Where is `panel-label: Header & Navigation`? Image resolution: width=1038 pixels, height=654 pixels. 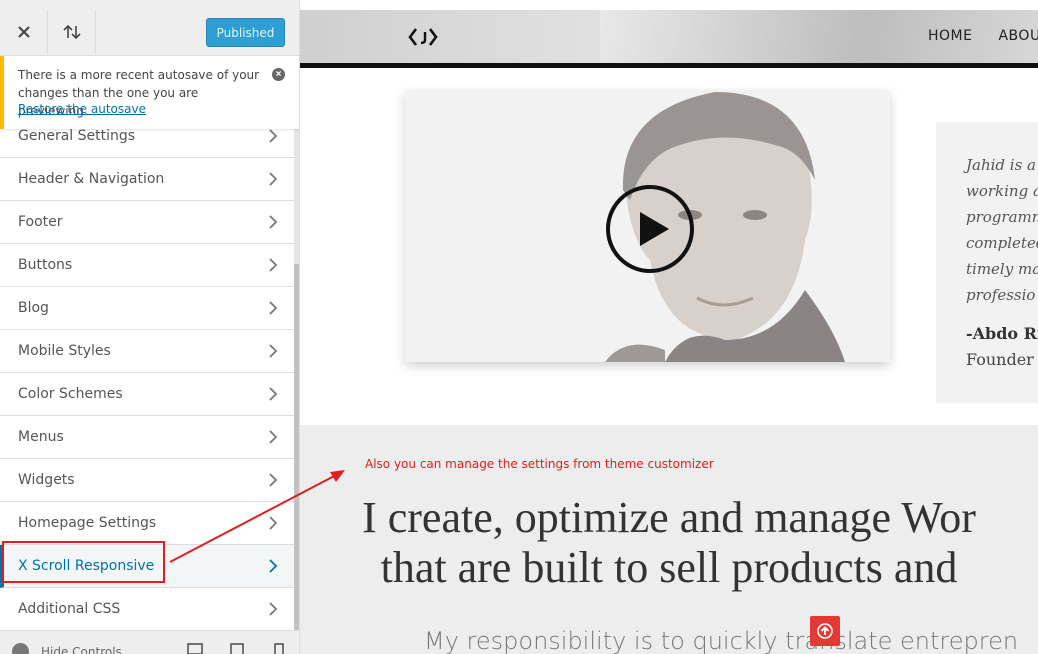
panel-label: Header & Navigation is located at coordinates (91, 179).